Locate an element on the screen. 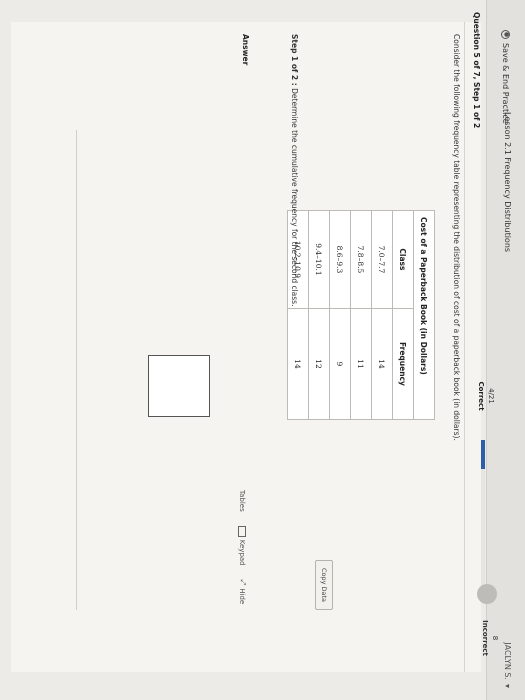  bottom-divider is located at coordinates (76, 370).